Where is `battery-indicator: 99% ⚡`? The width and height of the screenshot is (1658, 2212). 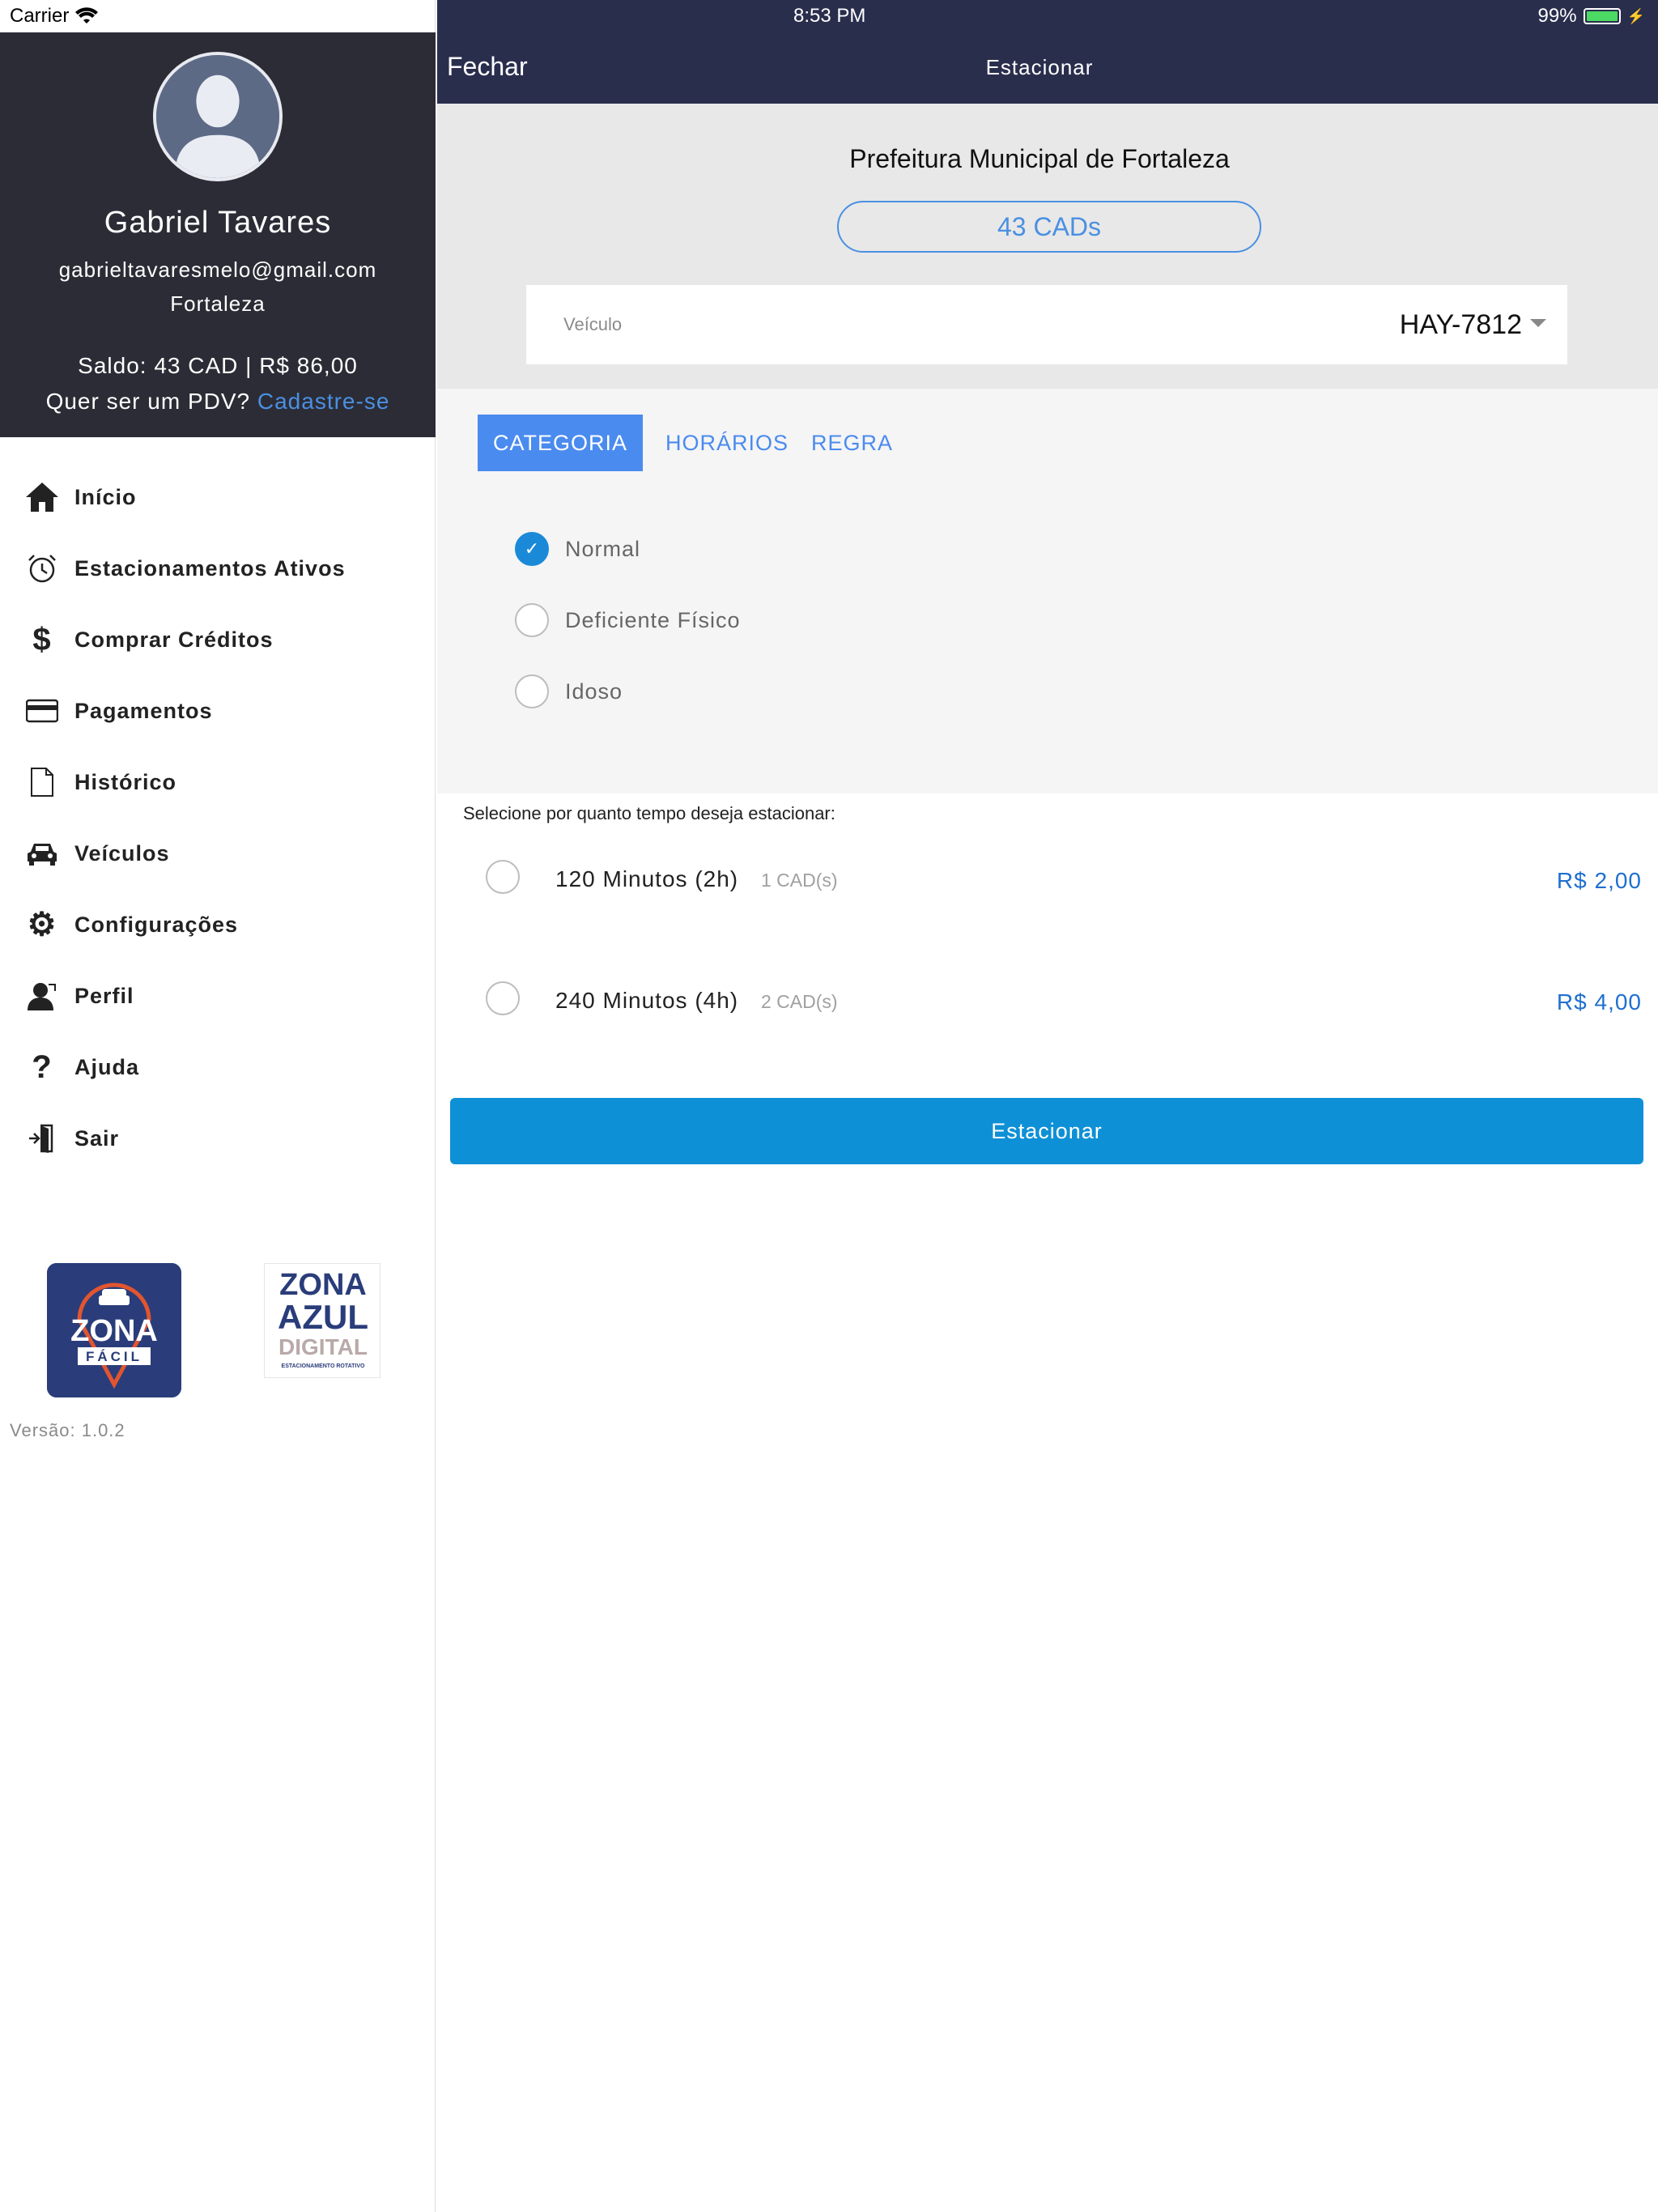 battery-indicator: 99% ⚡ is located at coordinates (1591, 16).